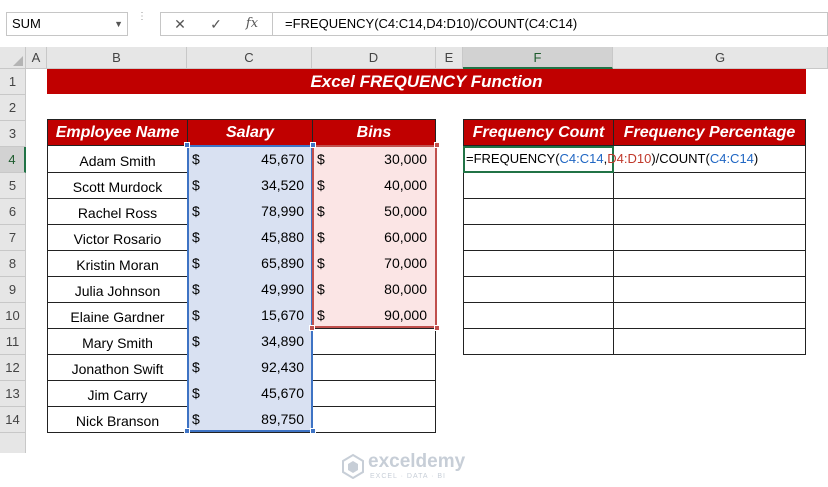 This screenshot has width=828, height=487. I want to click on employee-name-cell: Jim Carry, so click(117, 393).